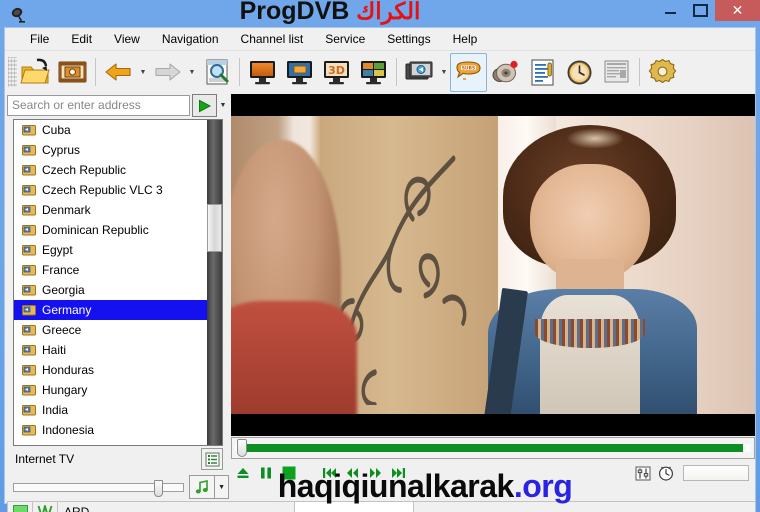 The width and height of the screenshot is (760, 512). What do you see at coordinates (616, 72) in the screenshot?
I see `teletext-button` at bounding box center [616, 72].